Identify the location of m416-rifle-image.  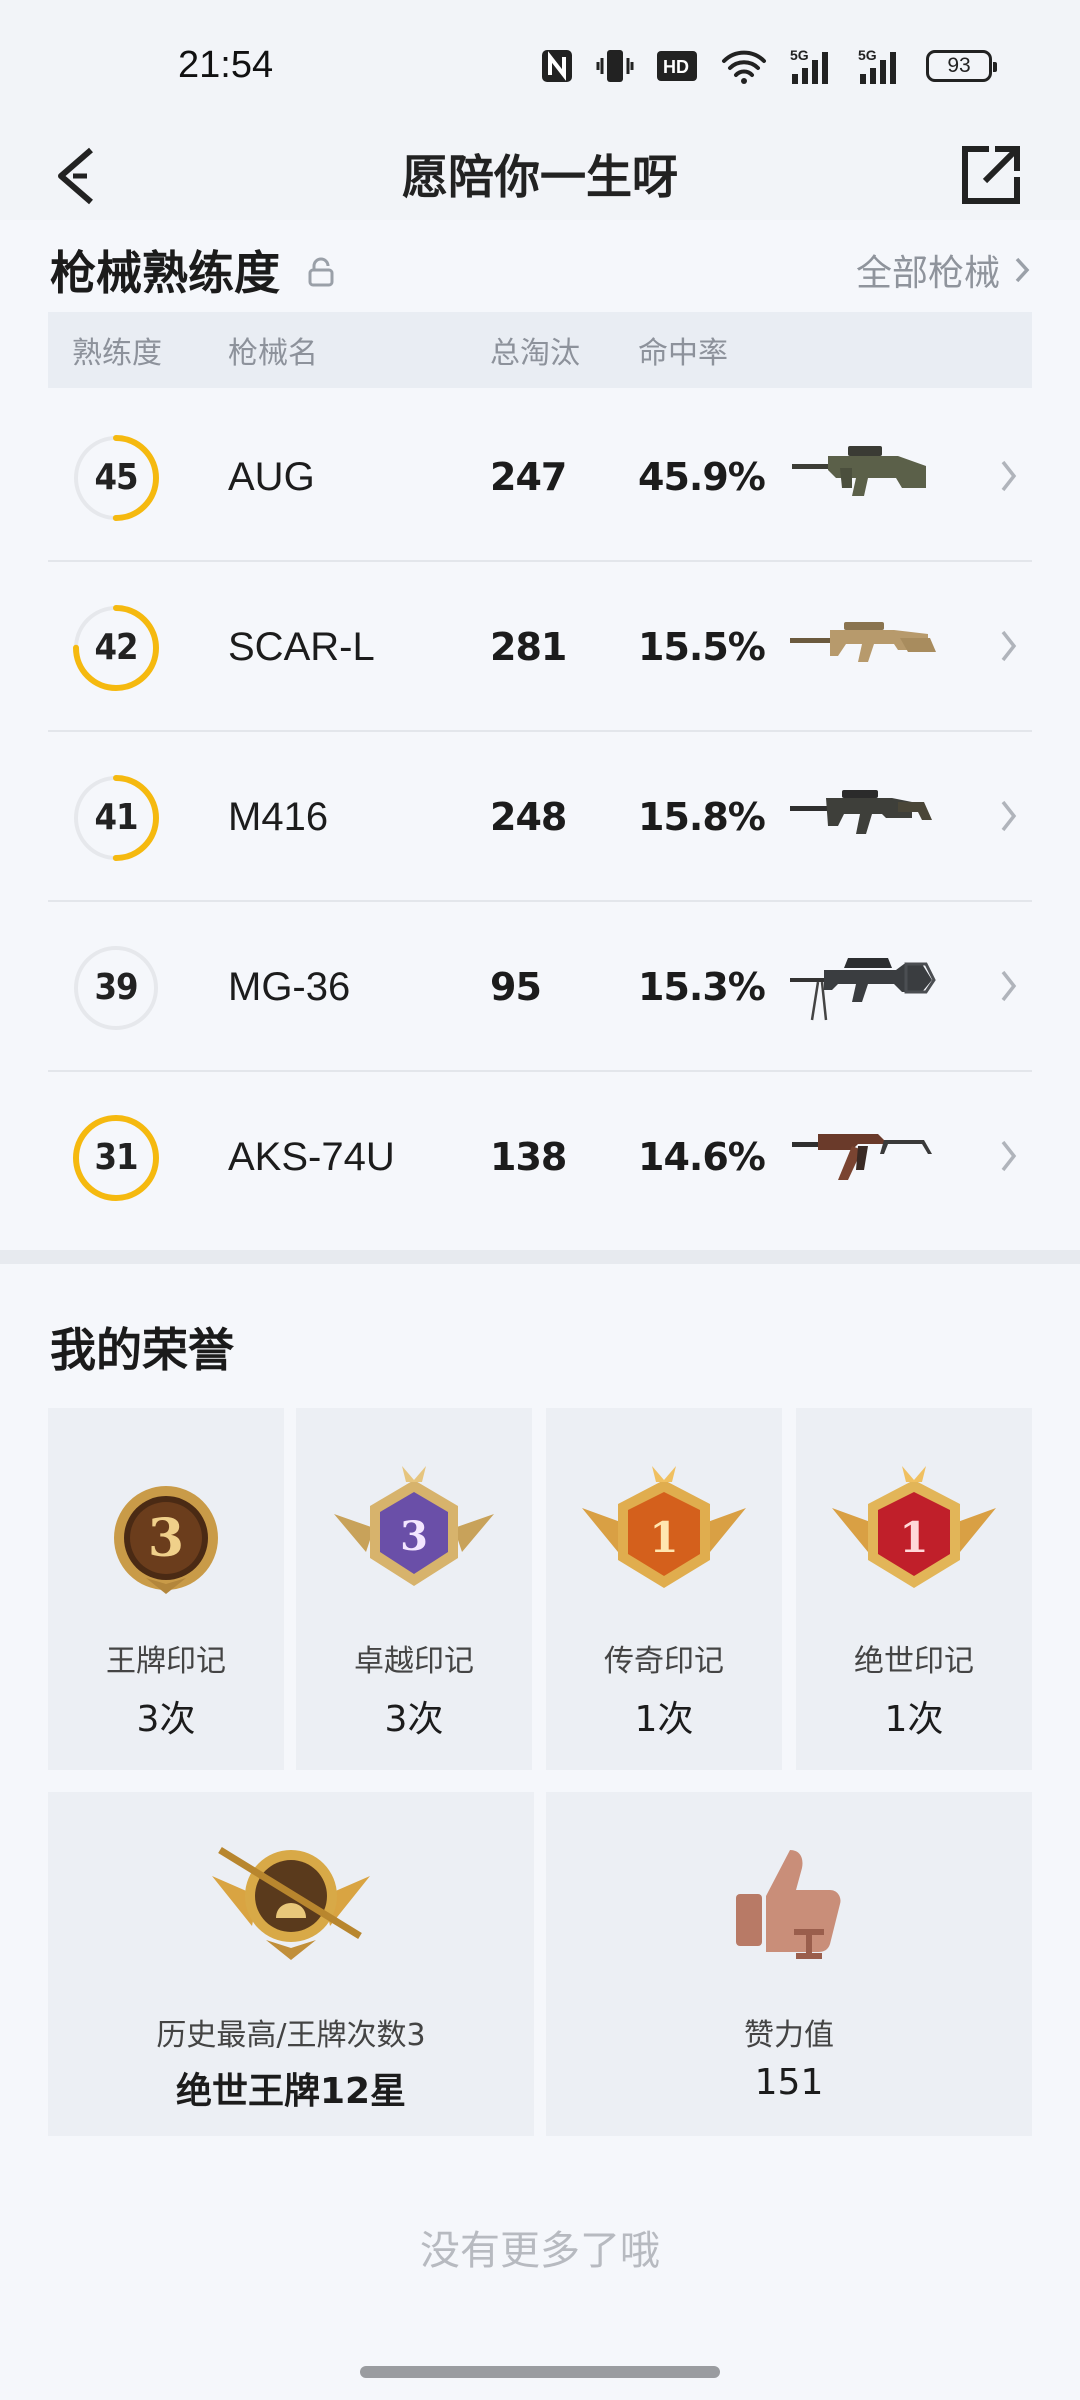
(861, 812).